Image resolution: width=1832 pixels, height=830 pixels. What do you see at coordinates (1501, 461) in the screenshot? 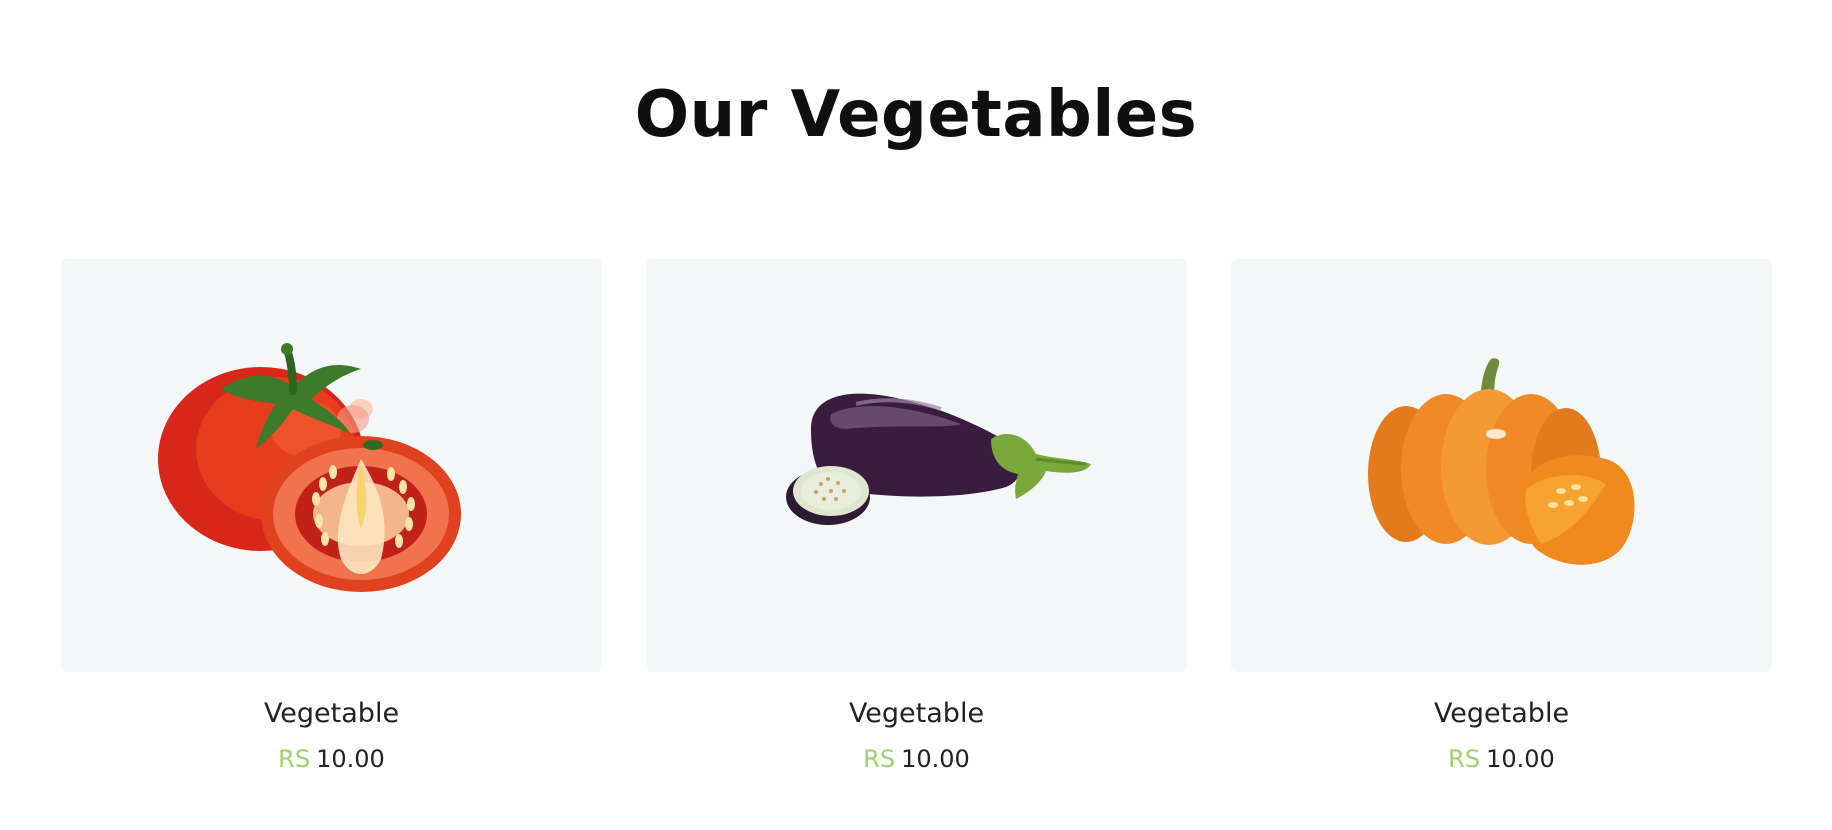
I see `pumpkin-icon` at bounding box center [1501, 461].